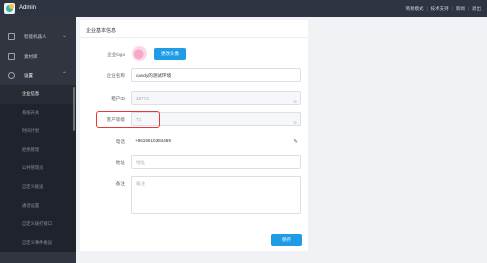 This screenshot has height=263, width=487. Describe the element at coordinates (216, 195) in the screenshot. I see `remark-textarea: 备注` at that location.